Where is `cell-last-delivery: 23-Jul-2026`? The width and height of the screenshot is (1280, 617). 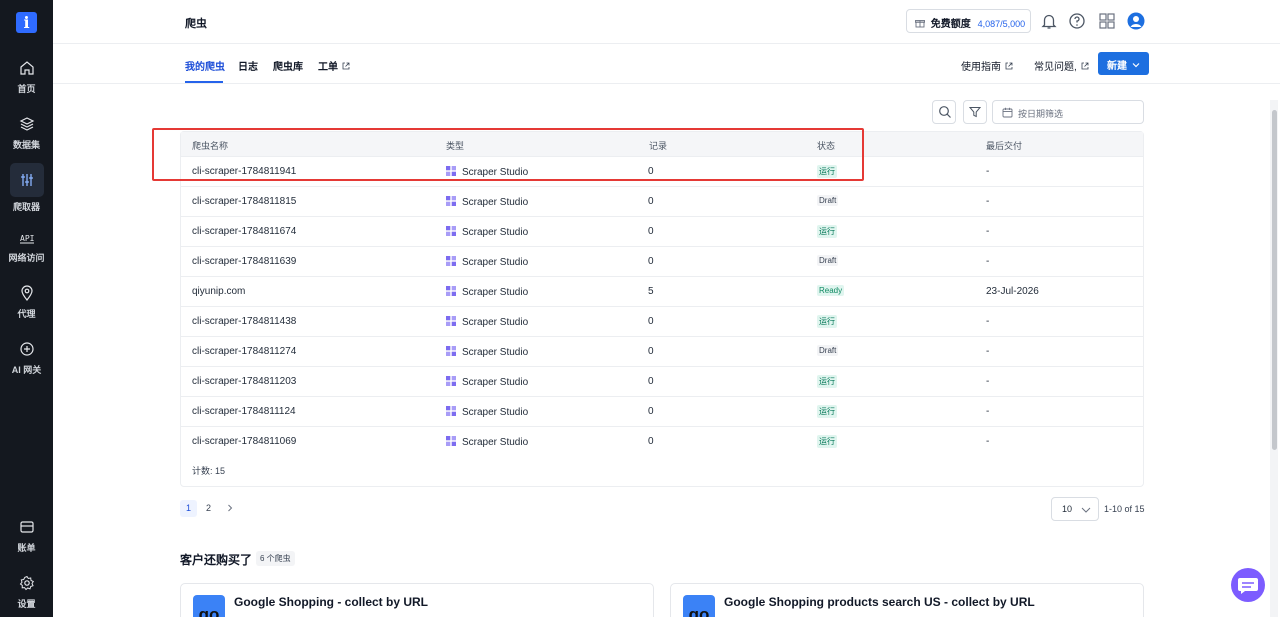
cell-last-delivery: 23-Jul-2026 is located at coordinates (1012, 291).